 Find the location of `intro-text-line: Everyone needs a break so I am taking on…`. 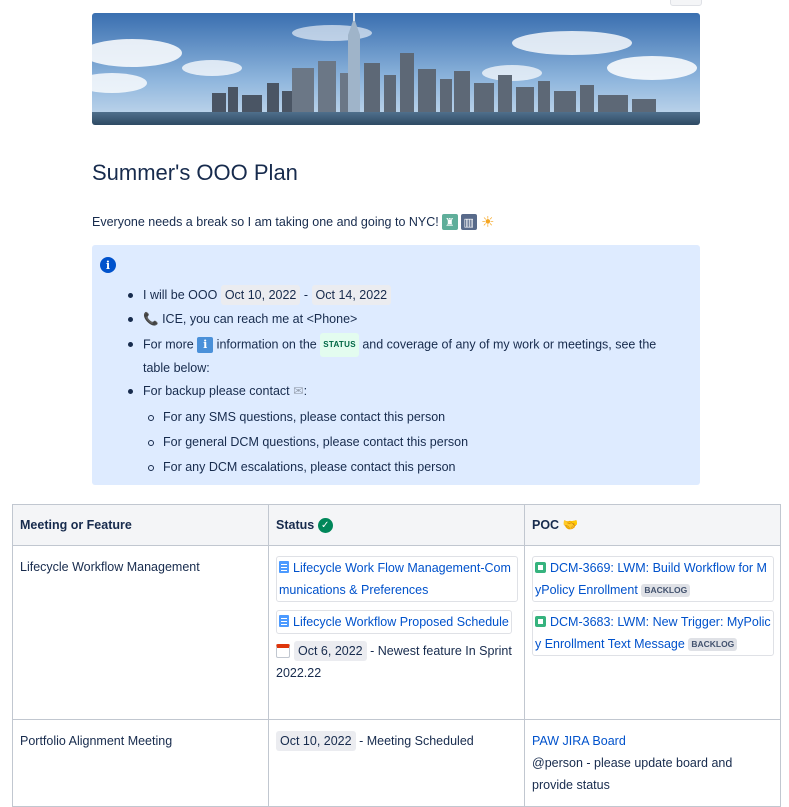

intro-text-line: Everyone needs a break so I am taking on… is located at coordinates (294, 222).